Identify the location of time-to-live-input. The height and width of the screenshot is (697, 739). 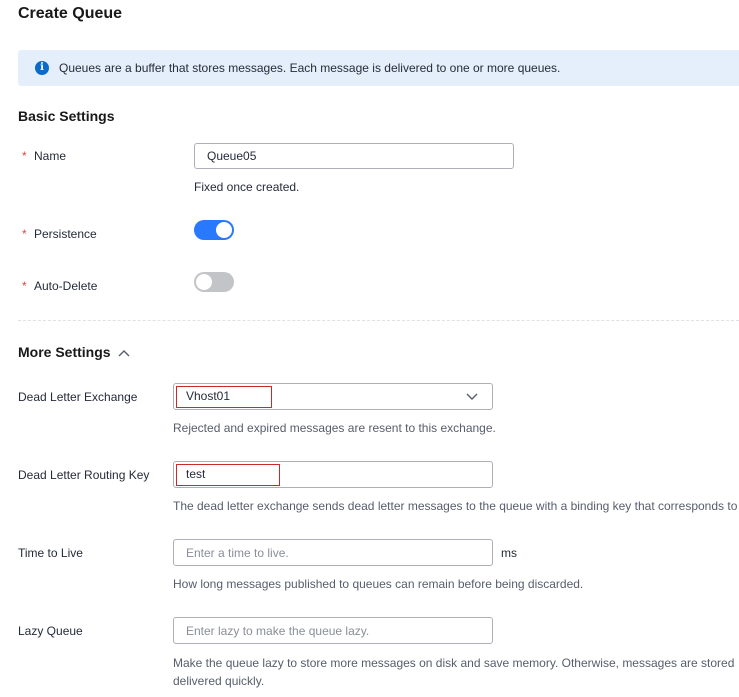
(333, 552).